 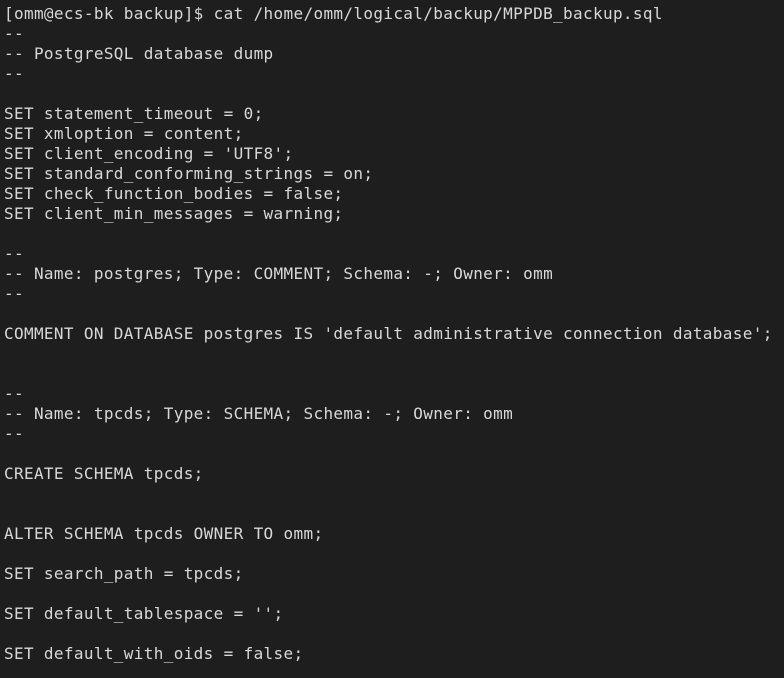 What do you see at coordinates (174, 213) in the screenshot?
I see `terminal-line: SET client_min_messages = warning;` at bounding box center [174, 213].